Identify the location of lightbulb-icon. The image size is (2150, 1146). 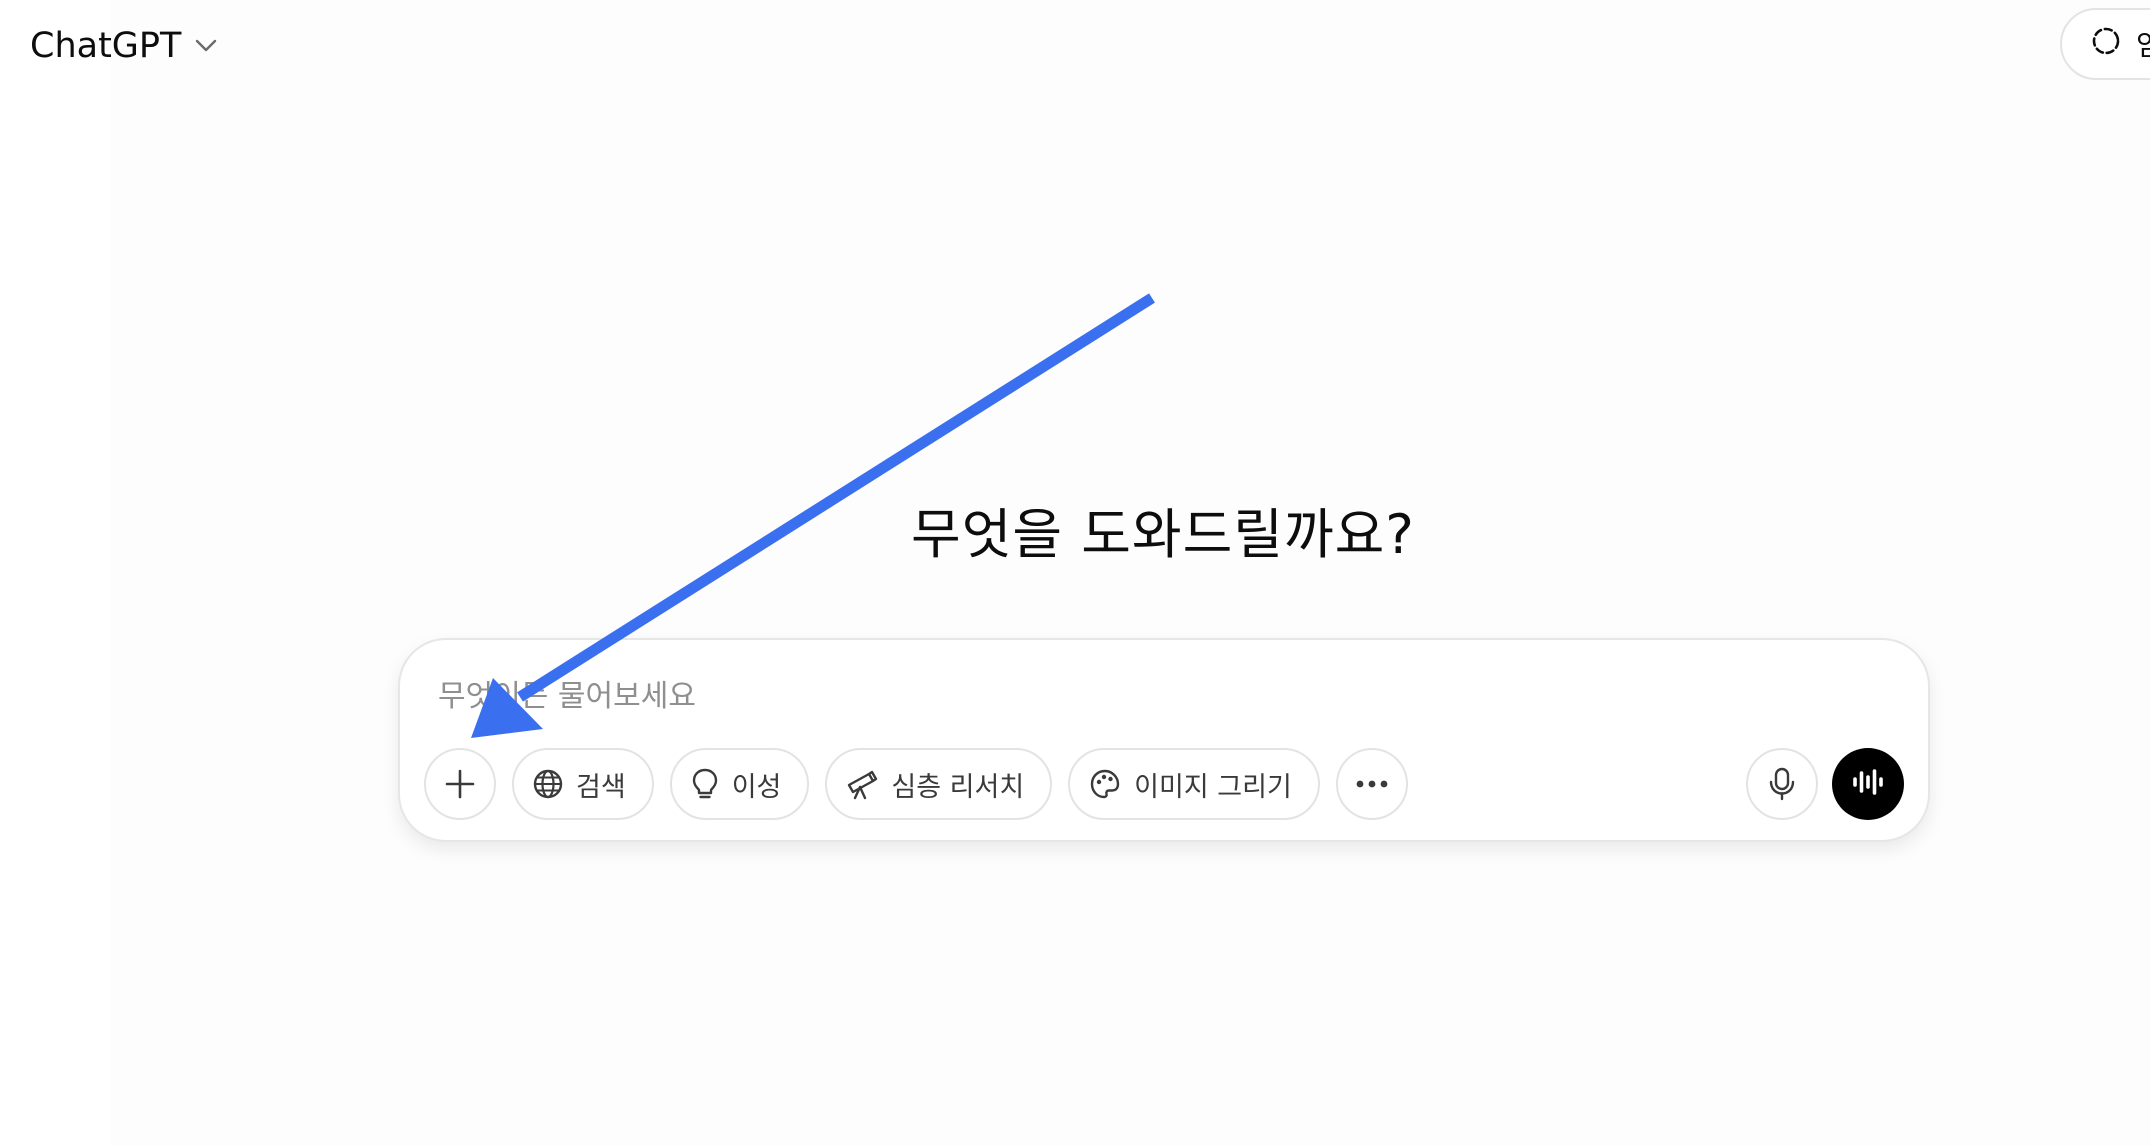
(705, 784).